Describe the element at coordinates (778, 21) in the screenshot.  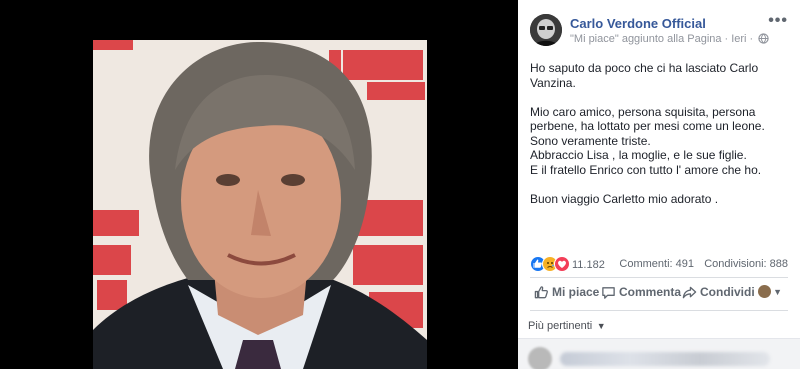
I see `more-icon: •••` at that location.